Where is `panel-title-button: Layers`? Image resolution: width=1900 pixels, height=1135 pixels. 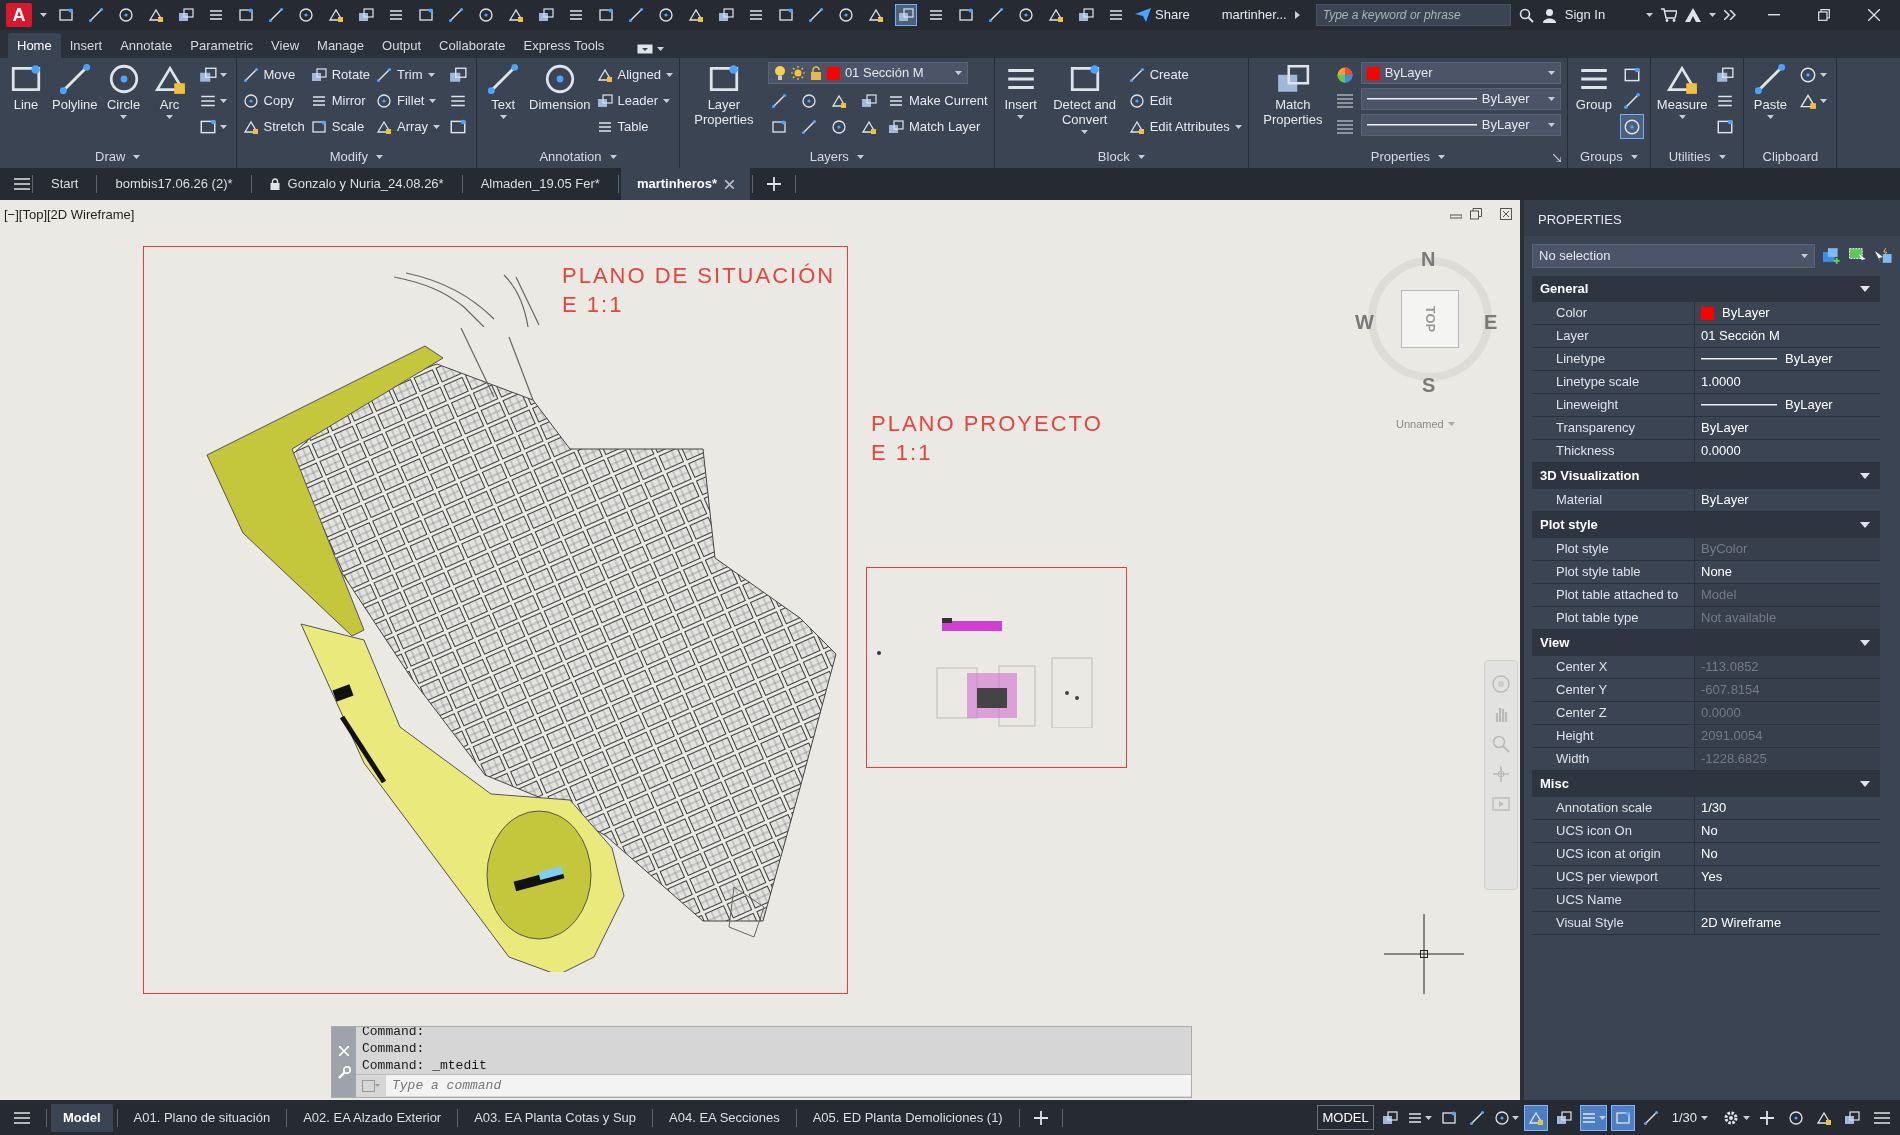 panel-title-button: Layers is located at coordinates (836, 157).